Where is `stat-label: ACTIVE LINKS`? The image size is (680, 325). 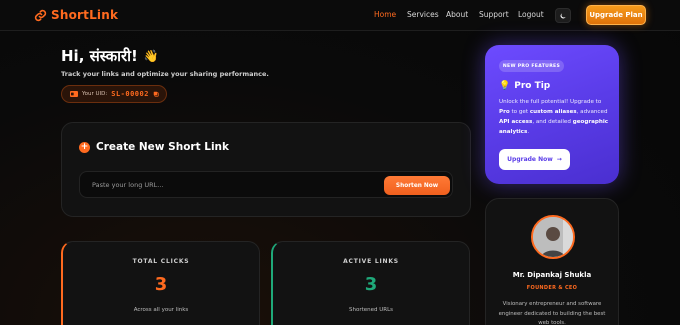 stat-label: ACTIVE LINKS is located at coordinates (371, 261).